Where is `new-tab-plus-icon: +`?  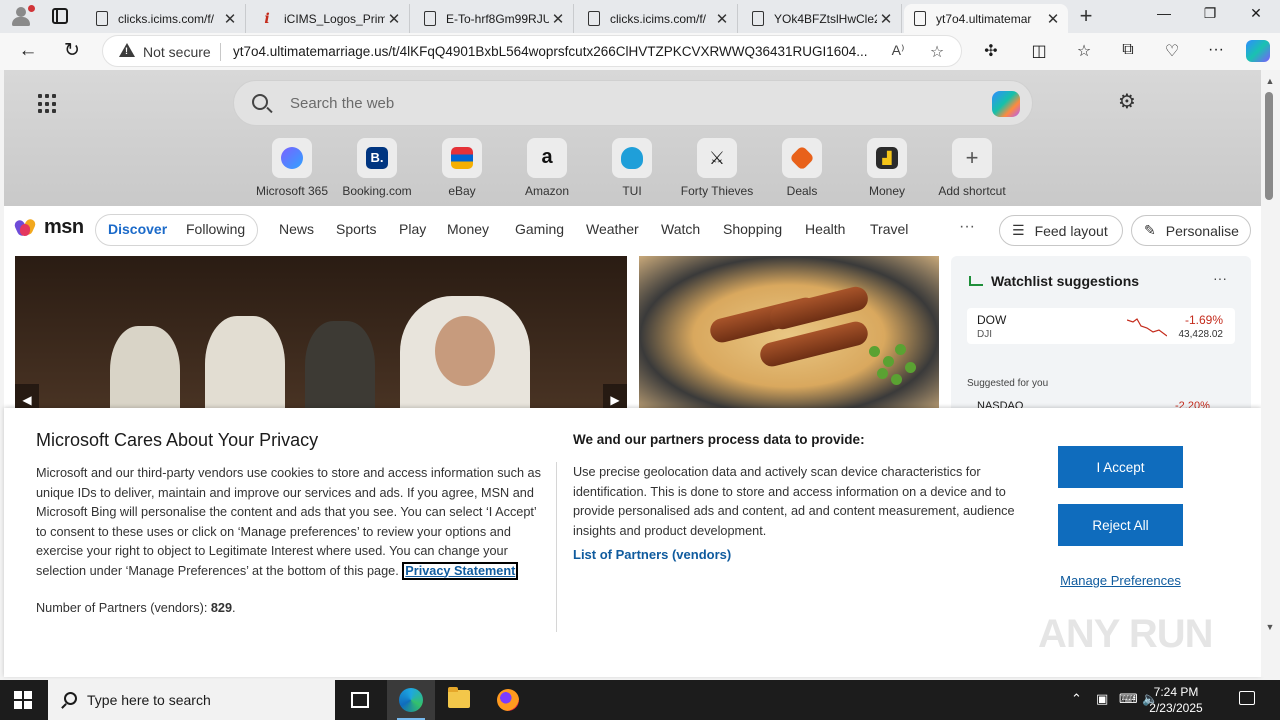
new-tab-plus-icon: + is located at coordinates (1086, 16).